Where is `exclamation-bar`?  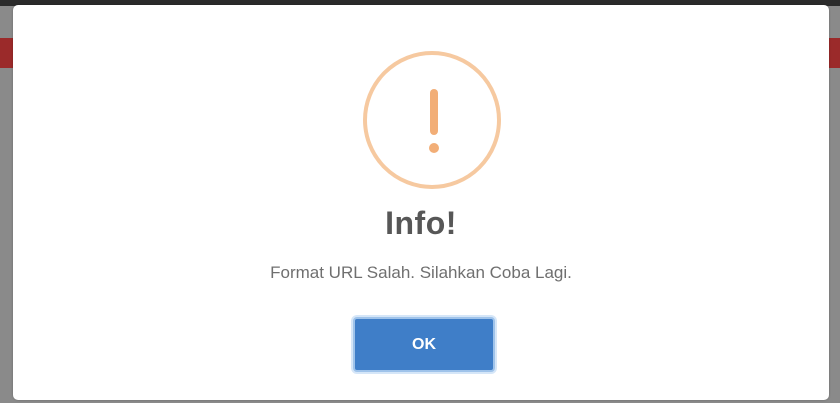 exclamation-bar is located at coordinates (434, 112).